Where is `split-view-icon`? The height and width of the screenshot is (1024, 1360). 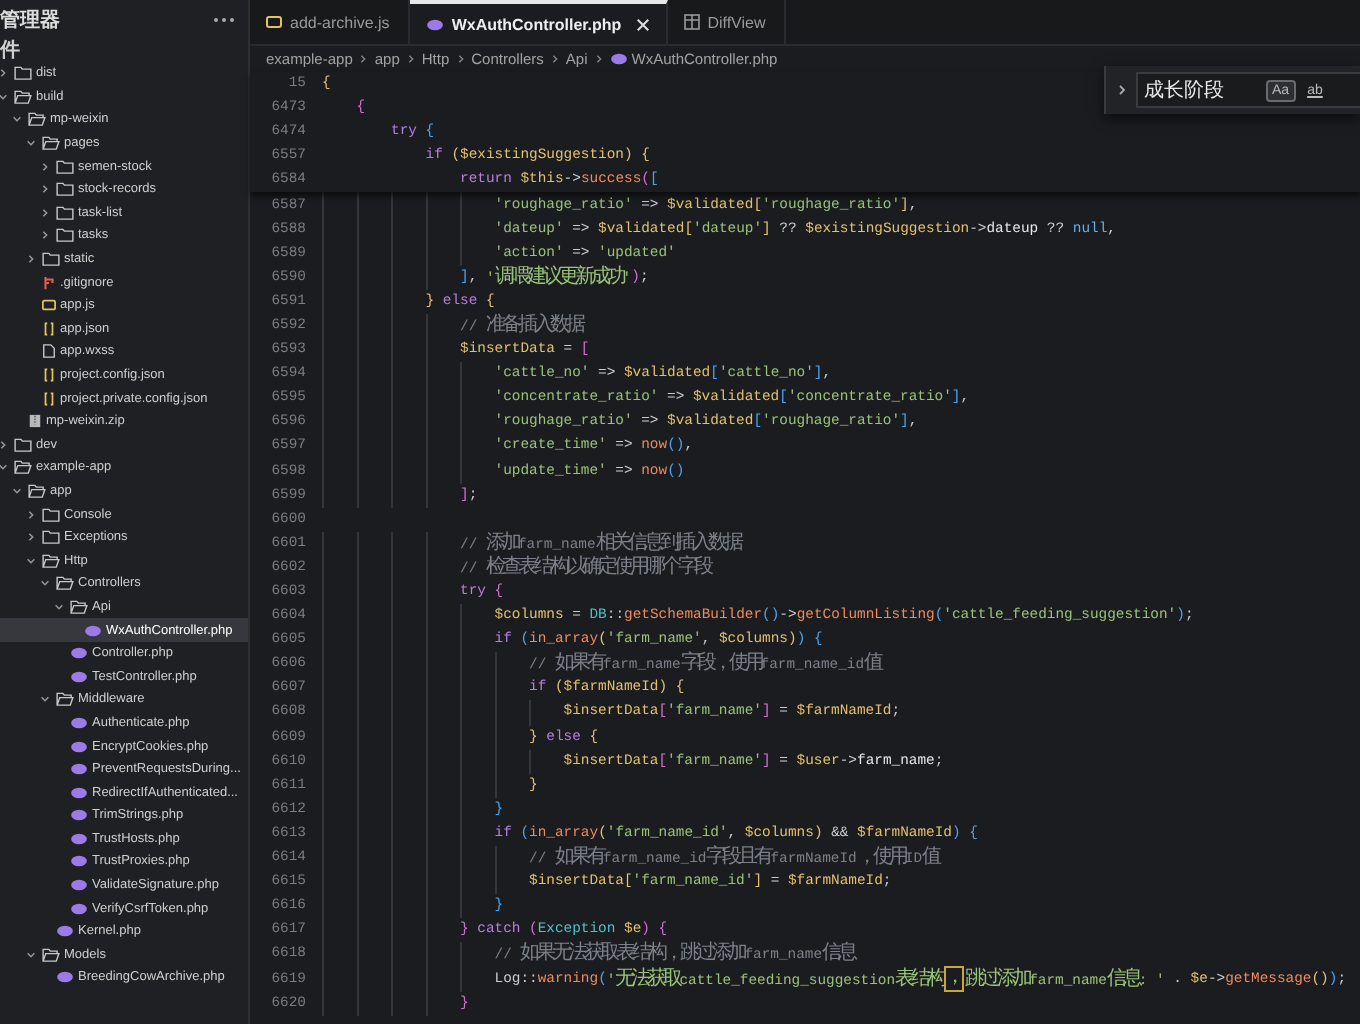
split-view-icon is located at coordinates (691, 22).